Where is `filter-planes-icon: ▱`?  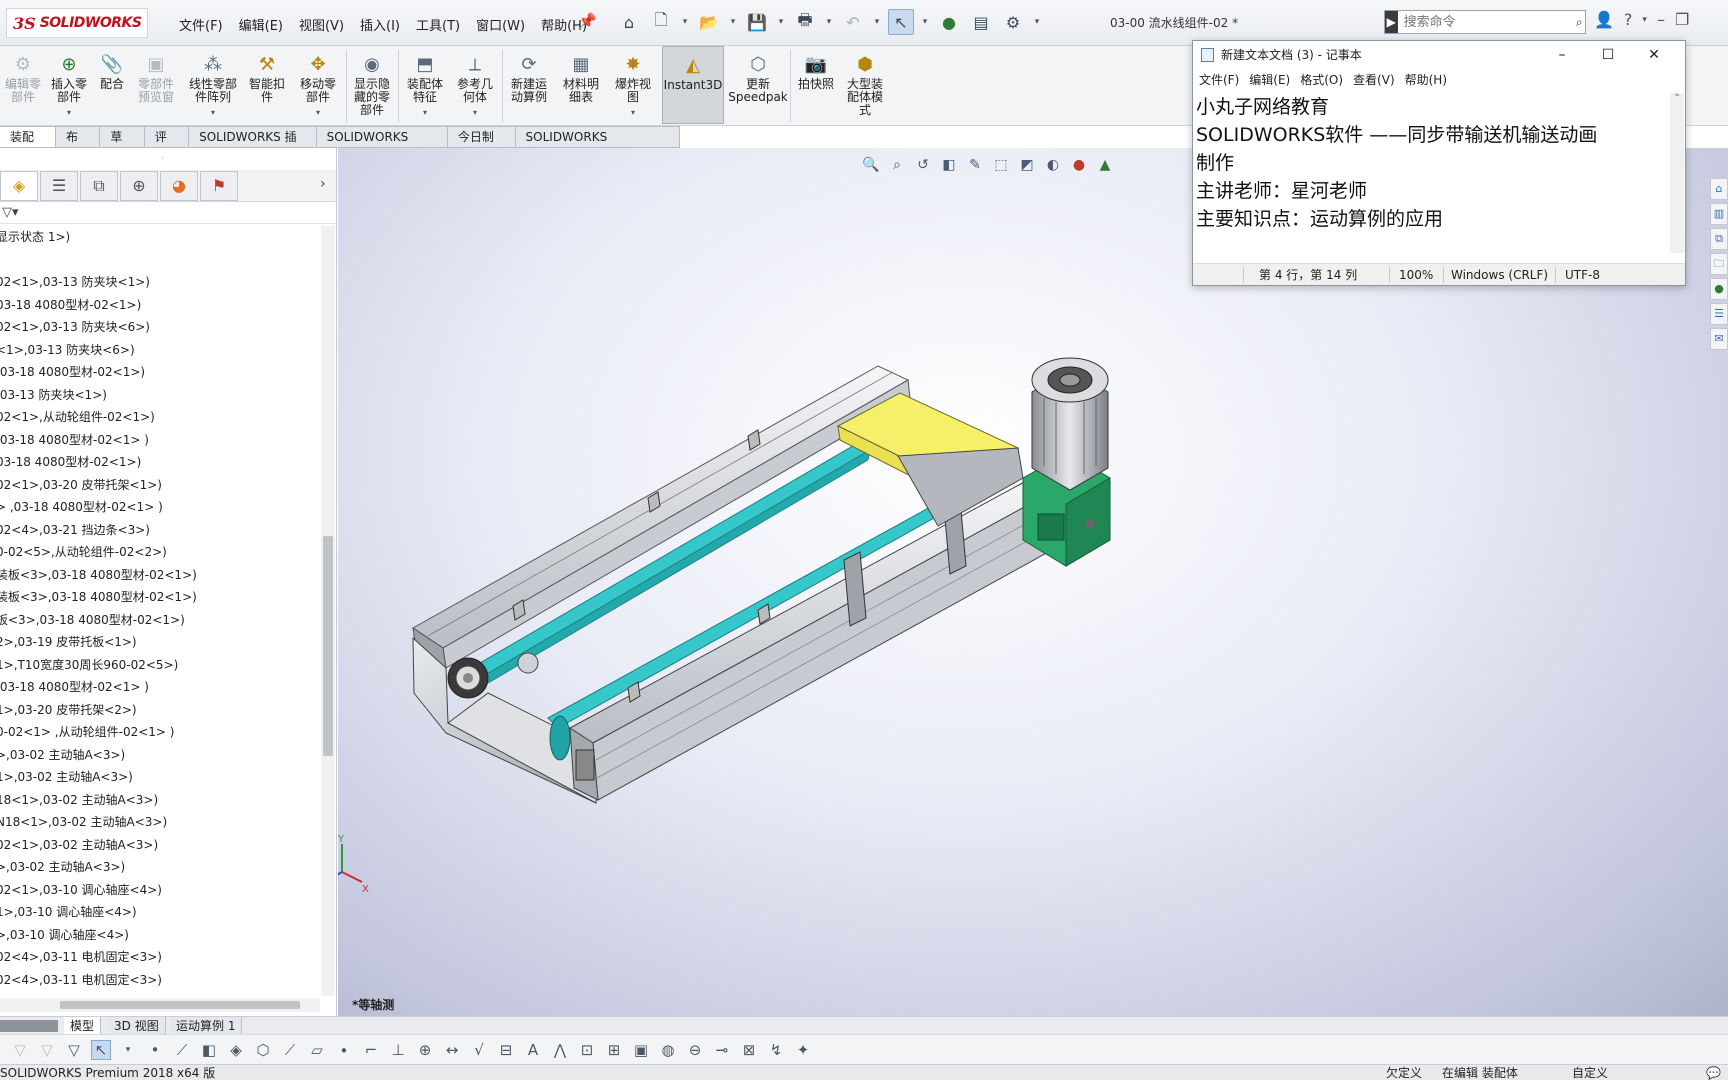 filter-planes-icon: ▱ is located at coordinates (317, 1050).